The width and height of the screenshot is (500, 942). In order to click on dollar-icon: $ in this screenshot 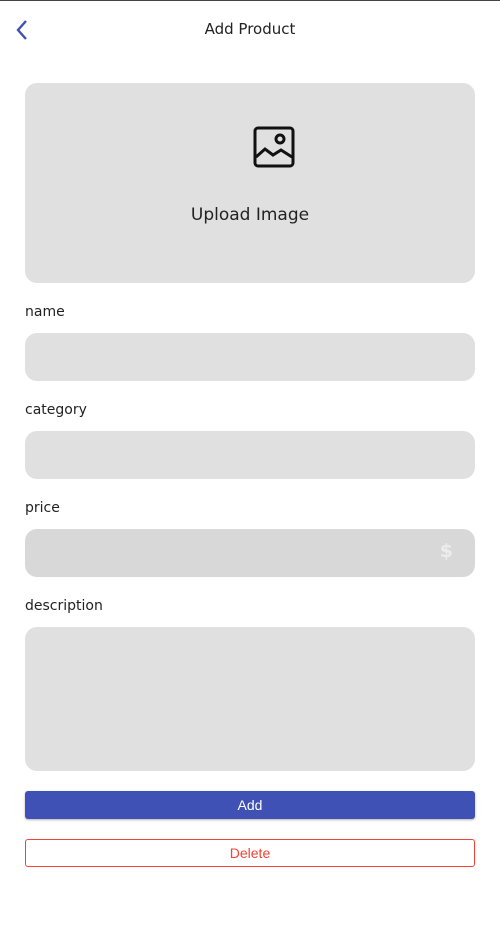, I will do `click(446, 551)`.